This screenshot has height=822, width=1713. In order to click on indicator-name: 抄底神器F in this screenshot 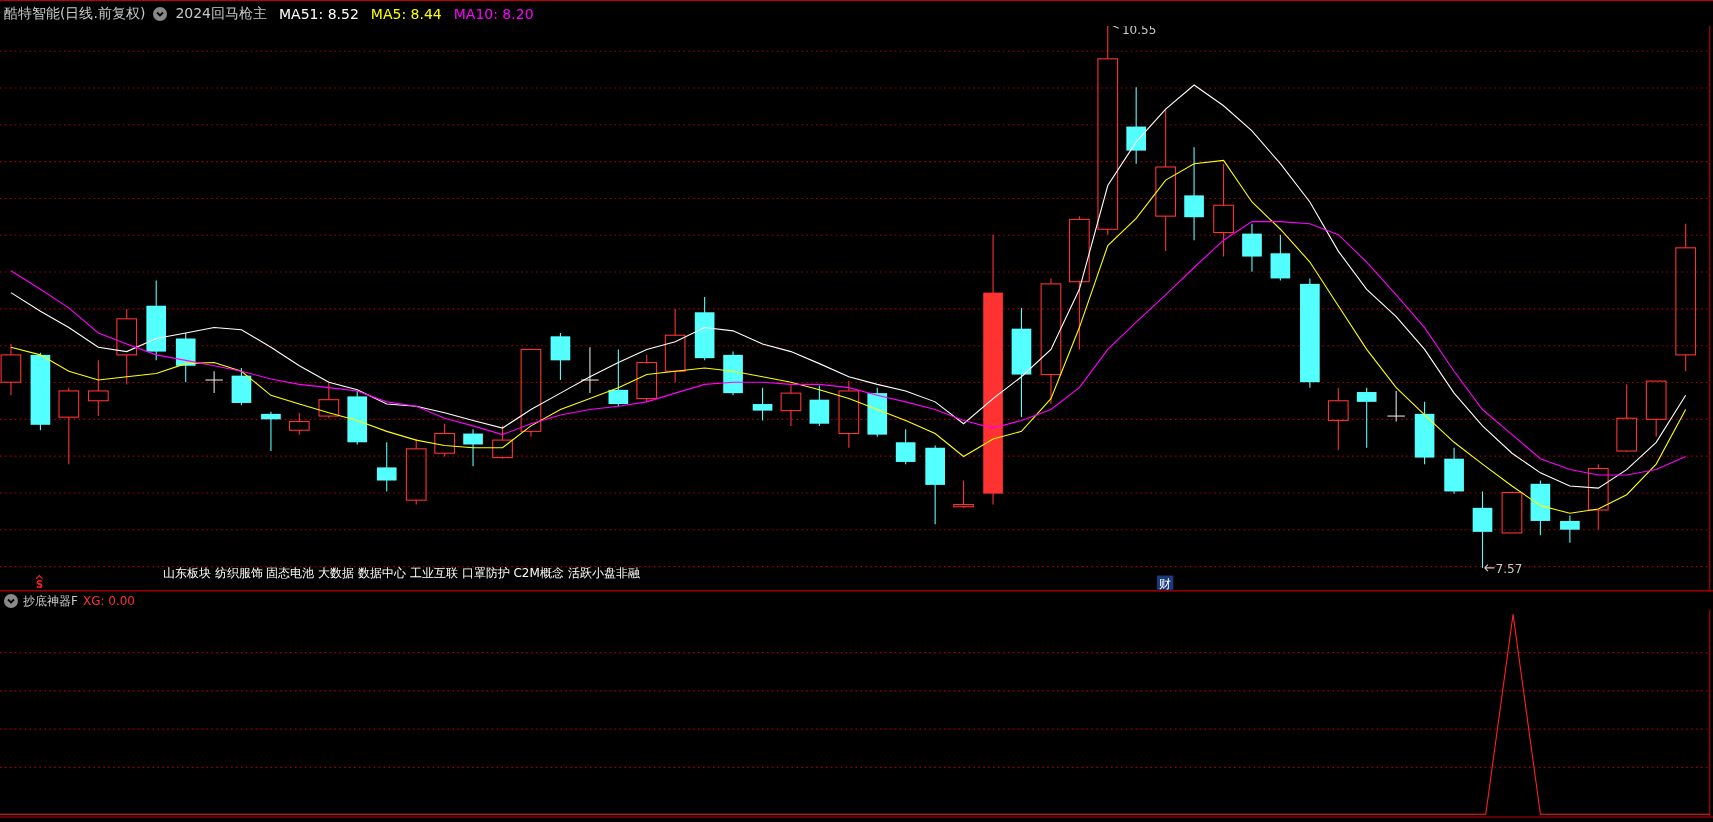, I will do `click(50, 601)`.